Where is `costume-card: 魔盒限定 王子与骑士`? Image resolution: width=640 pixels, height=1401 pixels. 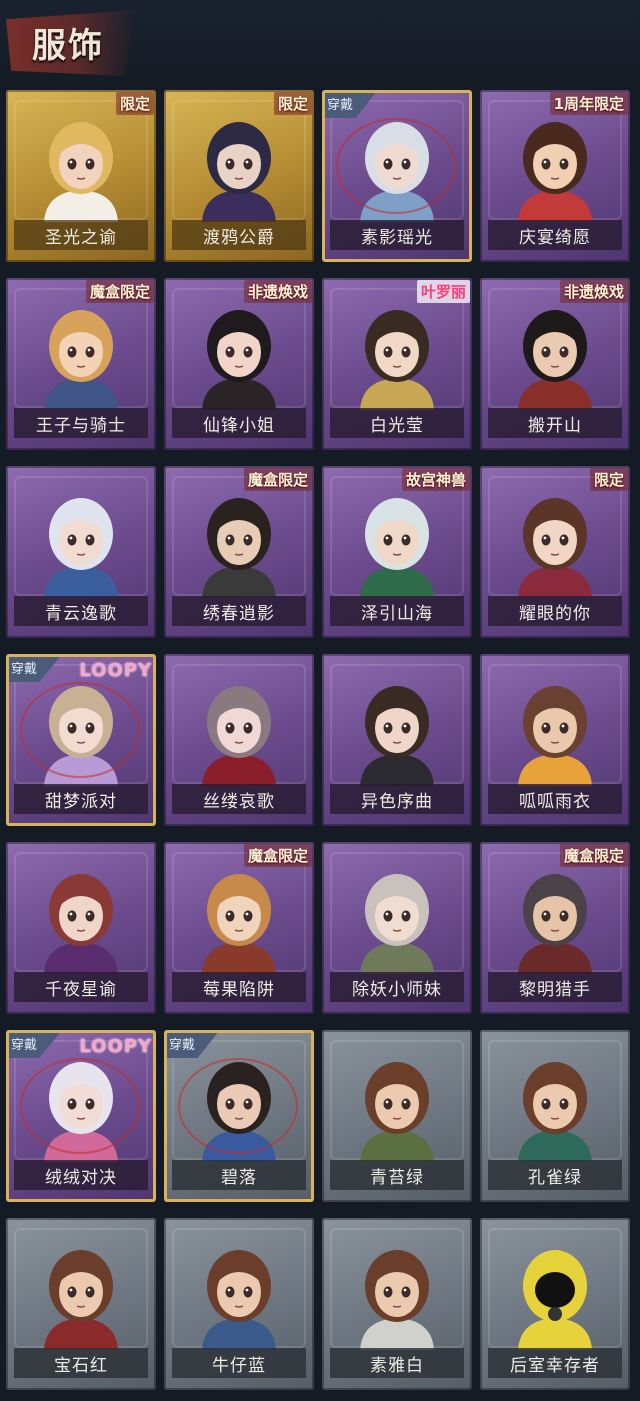 costume-card: 魔盒限定 王子与骑士 is located at coordinates (81, 364).